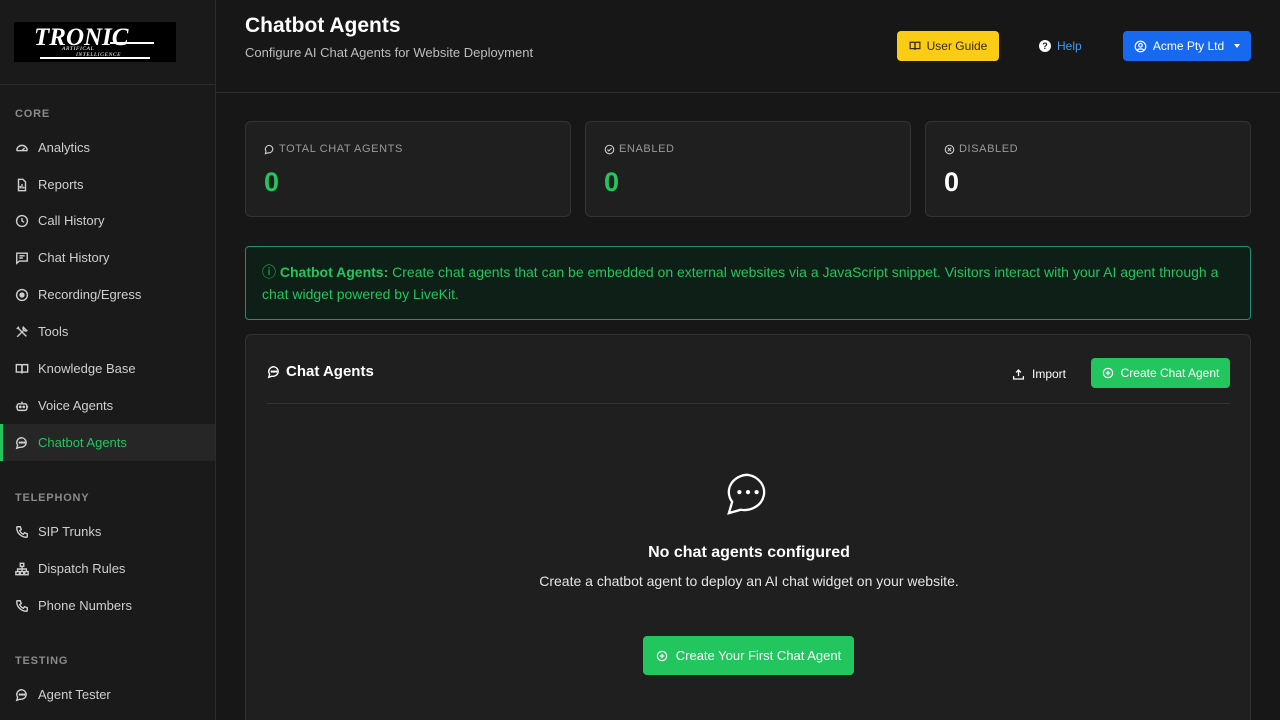 This screenshot has width=1280, height=720. Describe the element at coordinates (748, 169) in the screenshot. I see `stat-card-enabled: ENABLED 0` at that location.